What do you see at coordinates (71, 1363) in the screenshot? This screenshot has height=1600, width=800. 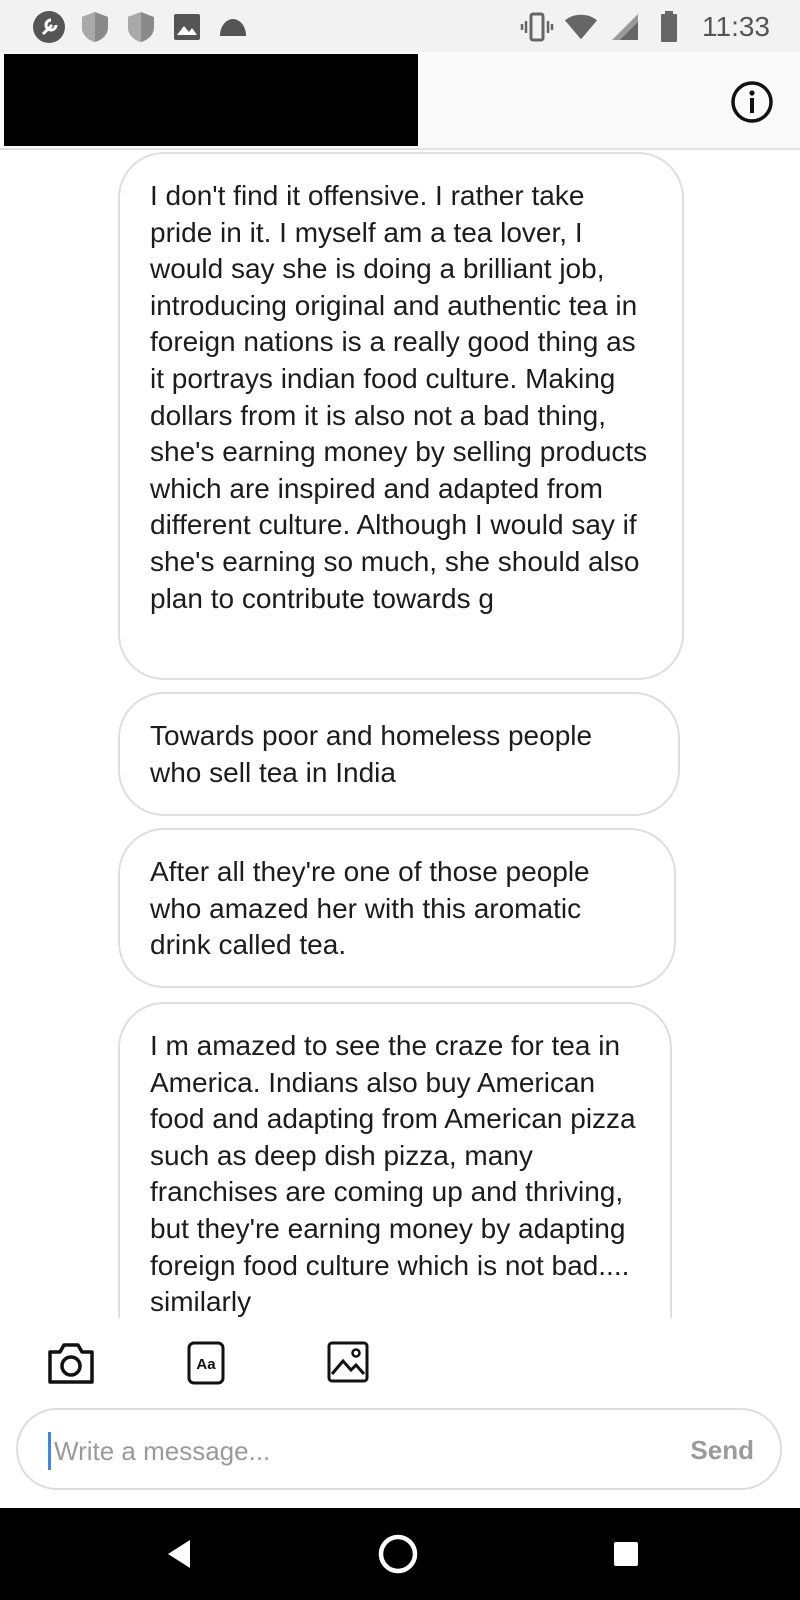 I see `camera-icon` at bounding box center [71, 1363].